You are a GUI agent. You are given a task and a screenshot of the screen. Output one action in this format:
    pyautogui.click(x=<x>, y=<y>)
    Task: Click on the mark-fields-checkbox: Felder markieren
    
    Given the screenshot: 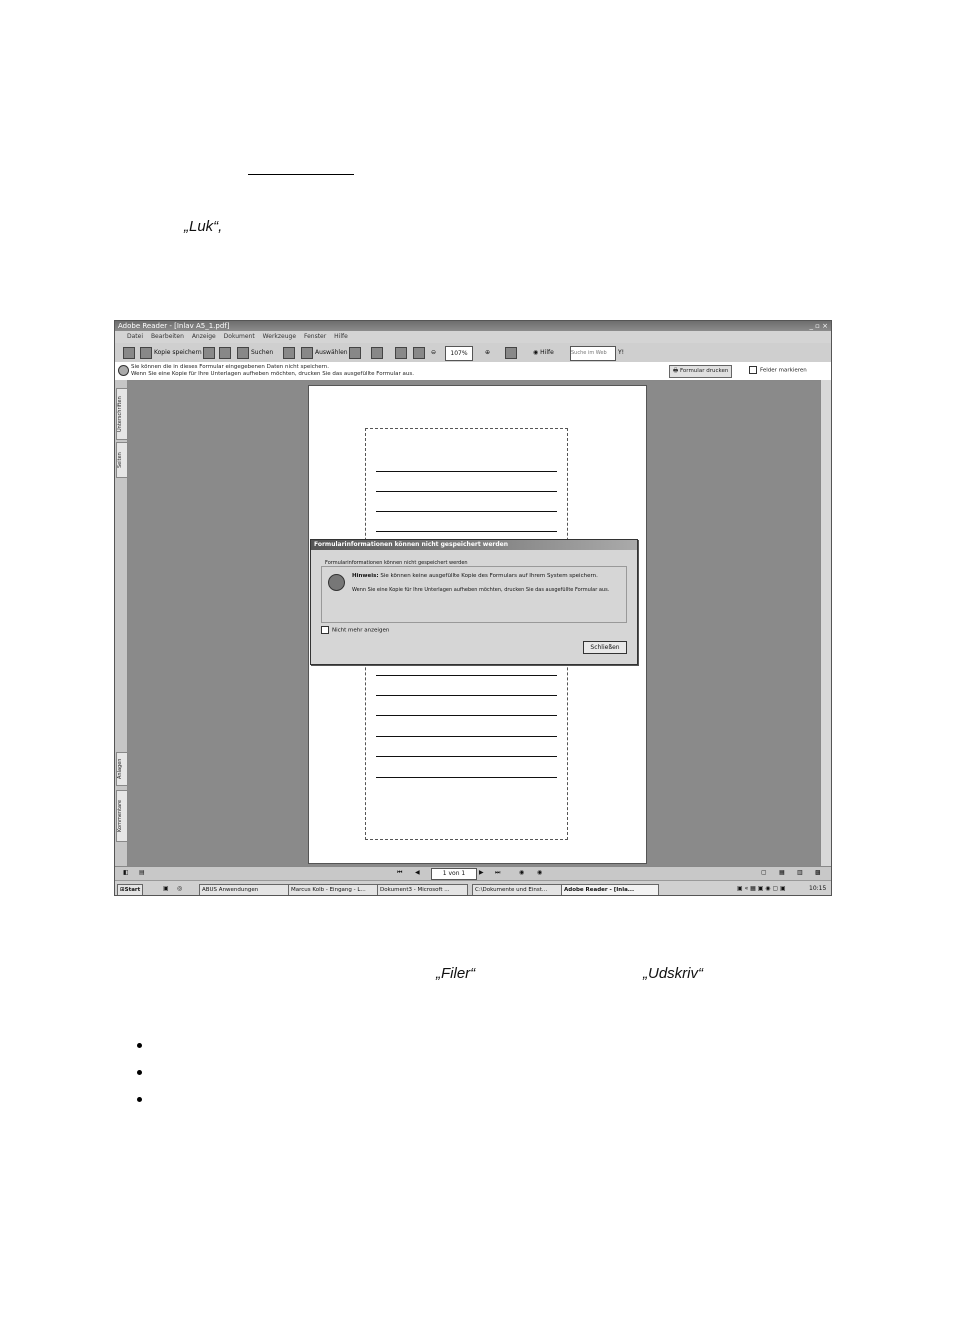 What is the action you would take?
    pyautogui.click(x=778, y=370)
    